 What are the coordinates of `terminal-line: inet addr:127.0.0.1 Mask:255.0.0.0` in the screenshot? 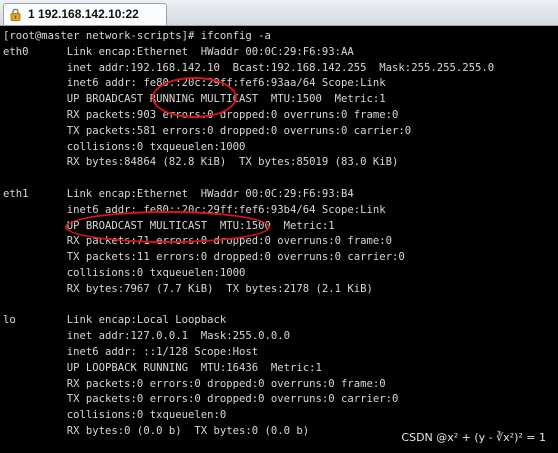 It's located at (147, 336).